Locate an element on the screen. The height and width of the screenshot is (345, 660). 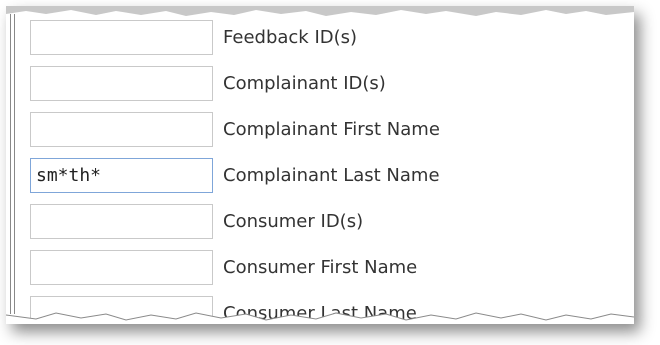
form-row-feedback-id: Feedback ID(s) is located at coordinates (193, 37).